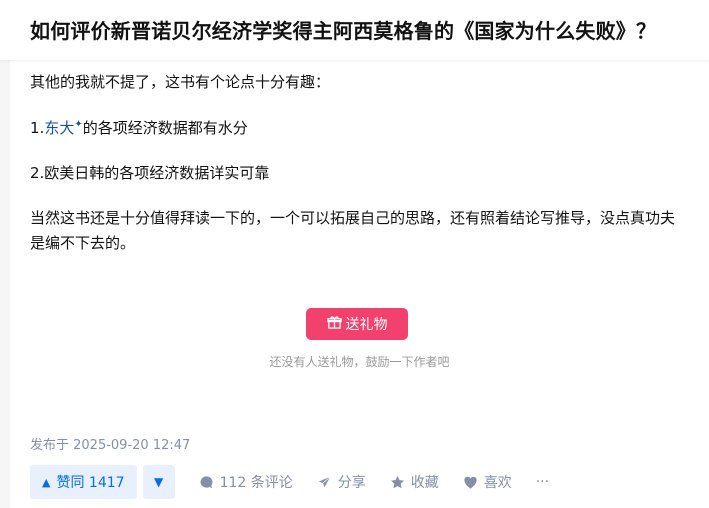 The height and width of the screenshot is (508, 709). I want to click on send-gift-button: 送礼物, so click(357, 324).